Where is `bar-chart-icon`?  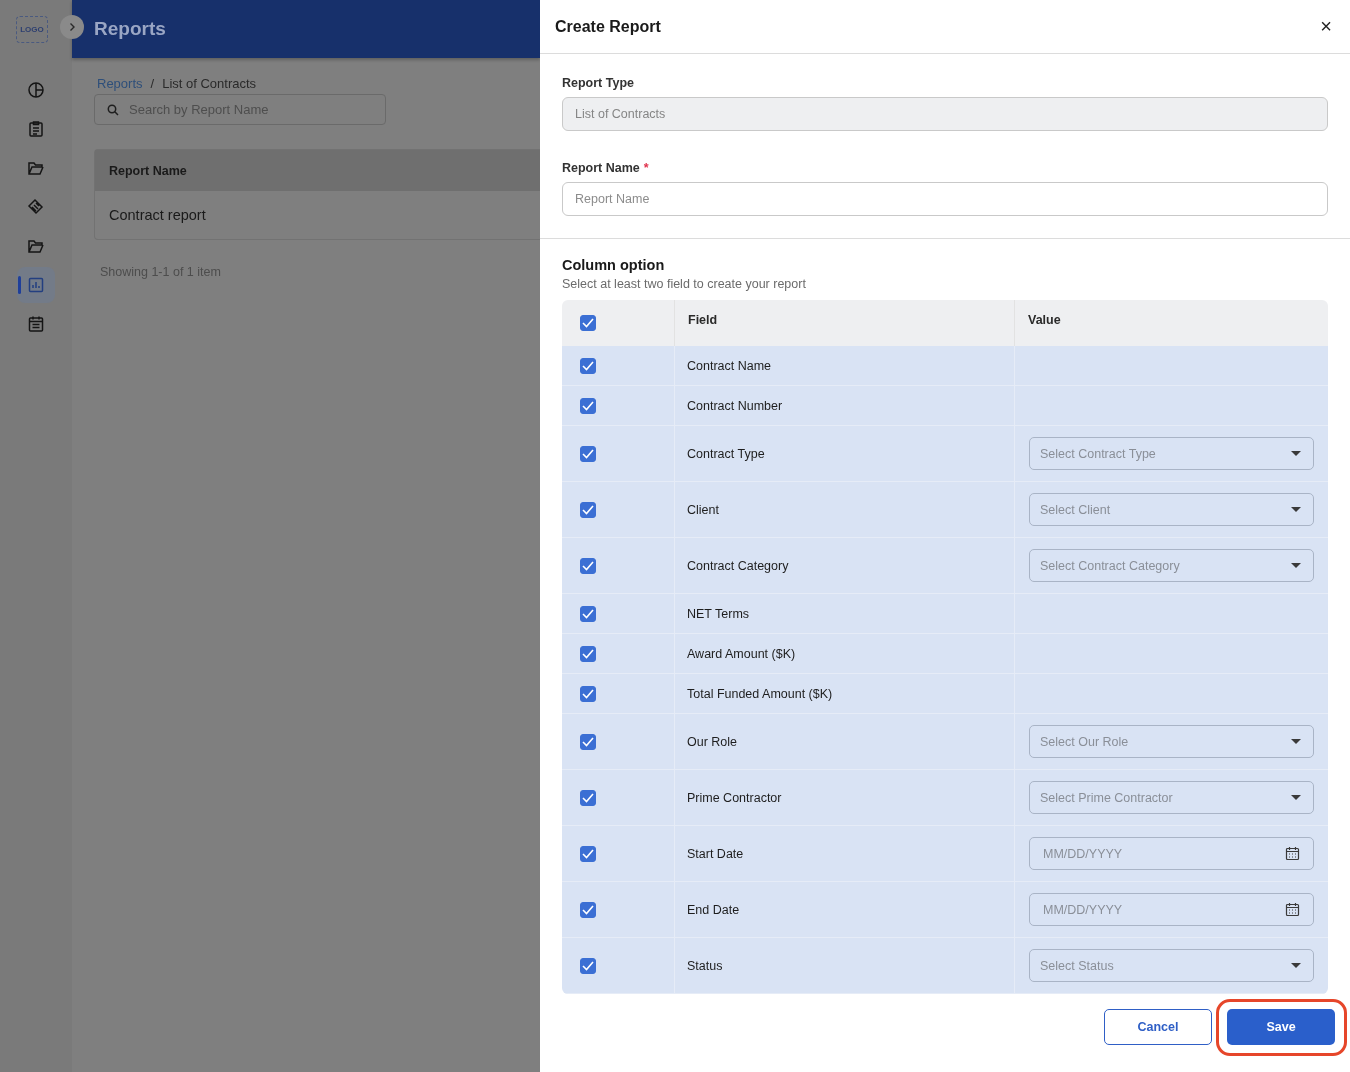
bar-chart-icon is located at coordinates (36, 285).